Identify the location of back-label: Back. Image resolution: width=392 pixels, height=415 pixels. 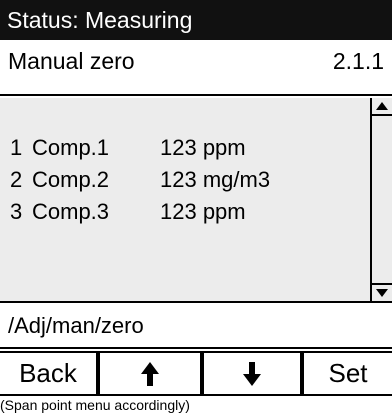
(48, 373).